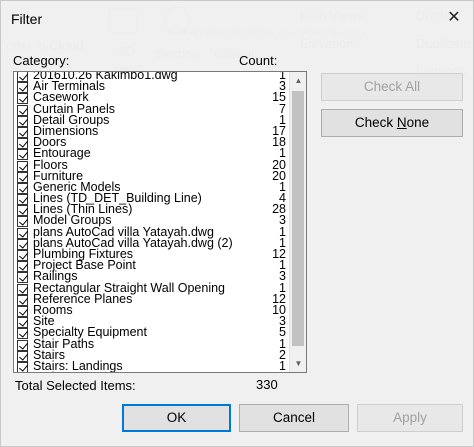  I want to click on check-all-button: Check All, so click(392, 87).